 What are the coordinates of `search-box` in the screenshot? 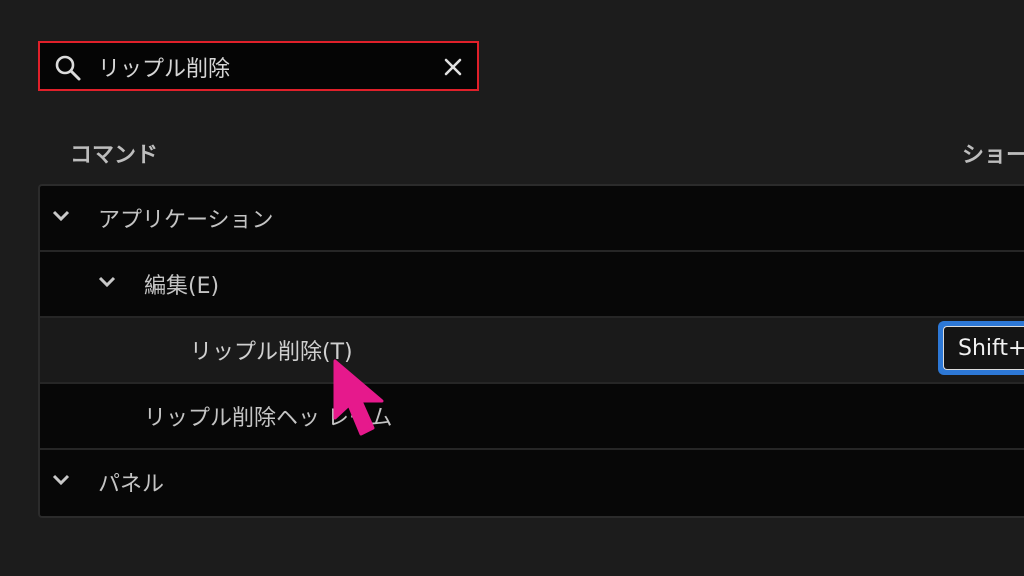 It's located at (258, 66).